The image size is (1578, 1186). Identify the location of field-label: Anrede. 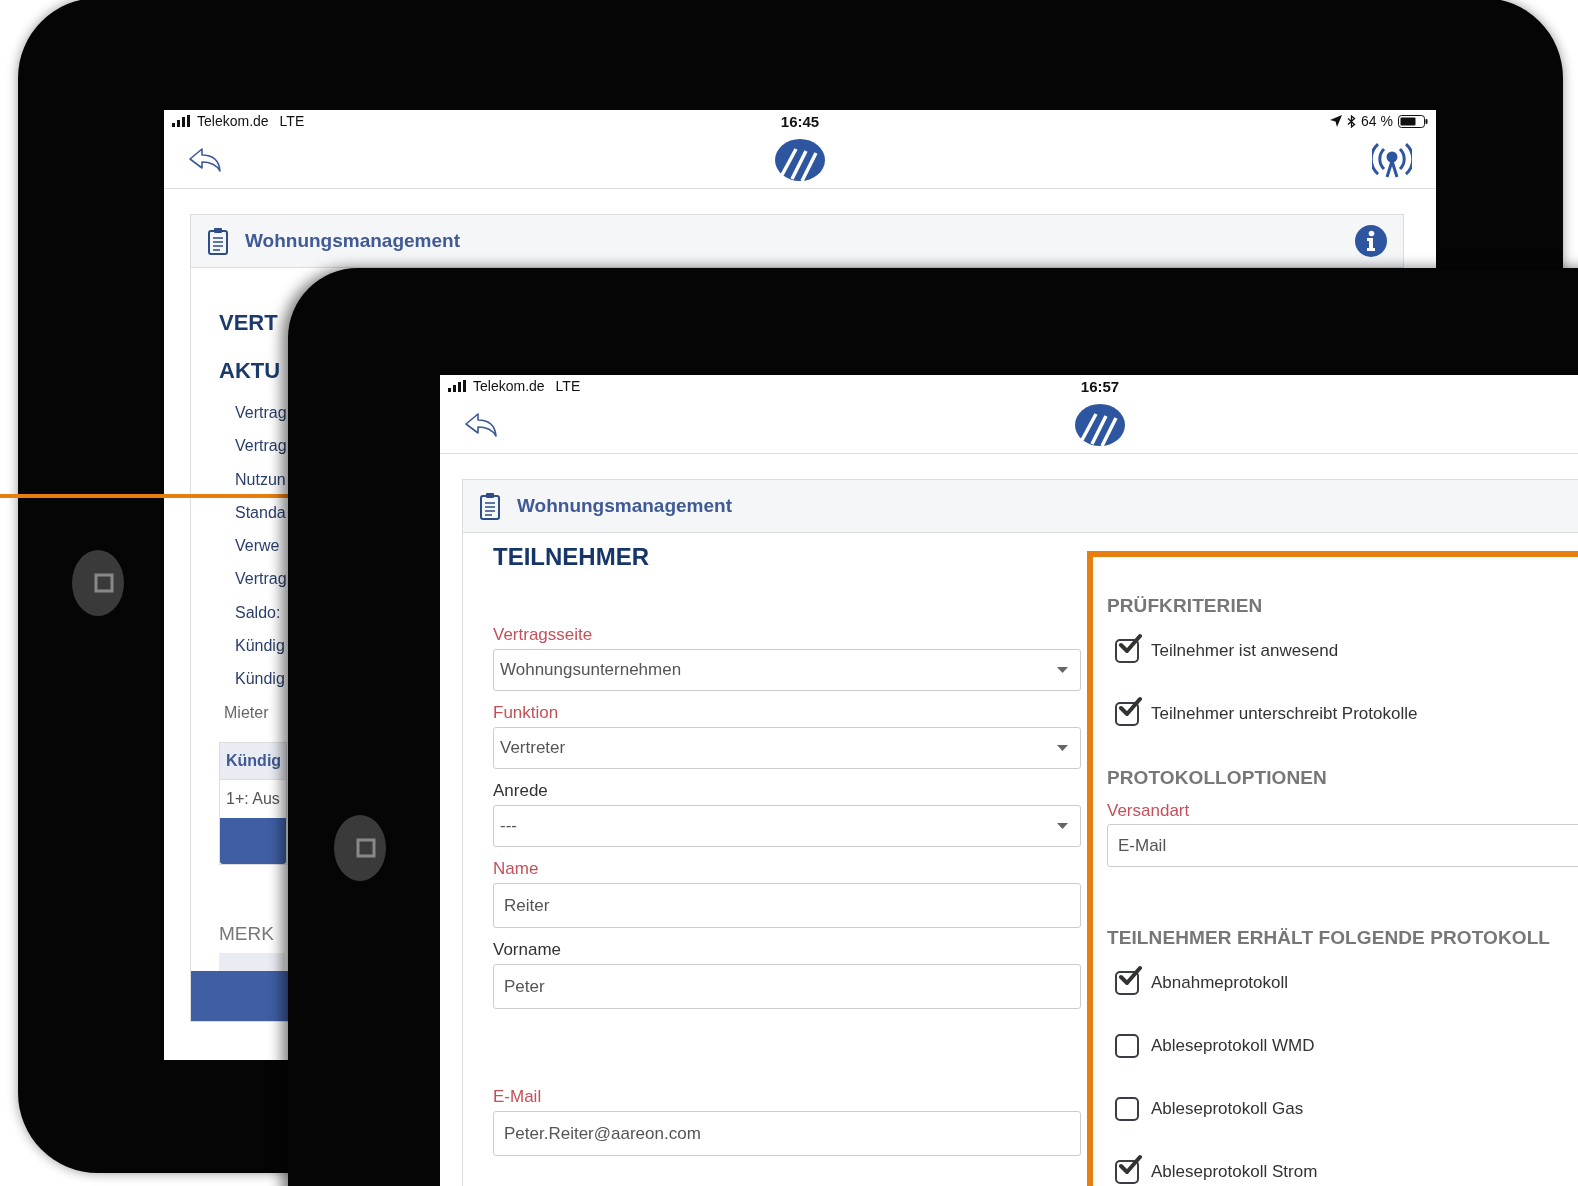
(521, 791).